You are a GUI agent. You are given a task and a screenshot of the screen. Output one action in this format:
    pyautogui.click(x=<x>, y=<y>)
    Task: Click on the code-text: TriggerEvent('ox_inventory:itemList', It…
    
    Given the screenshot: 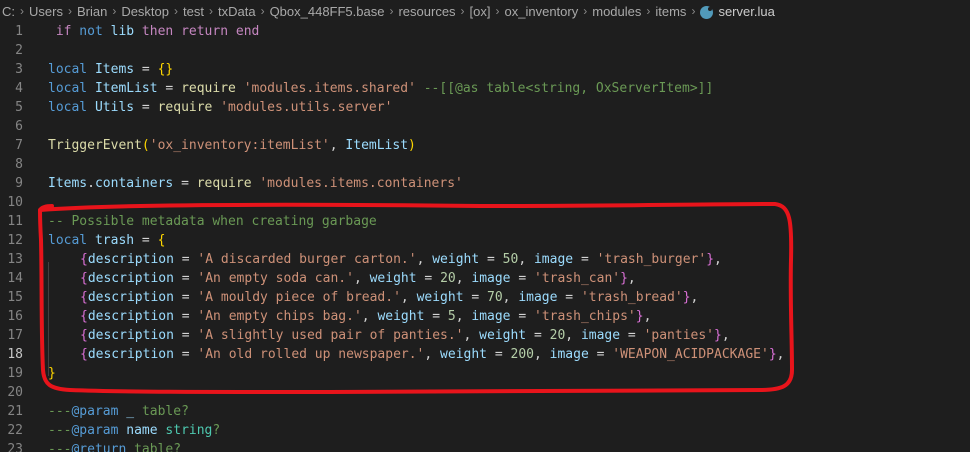 What is the action you would take?
    pyautogui.click(x=232, y=145)
    